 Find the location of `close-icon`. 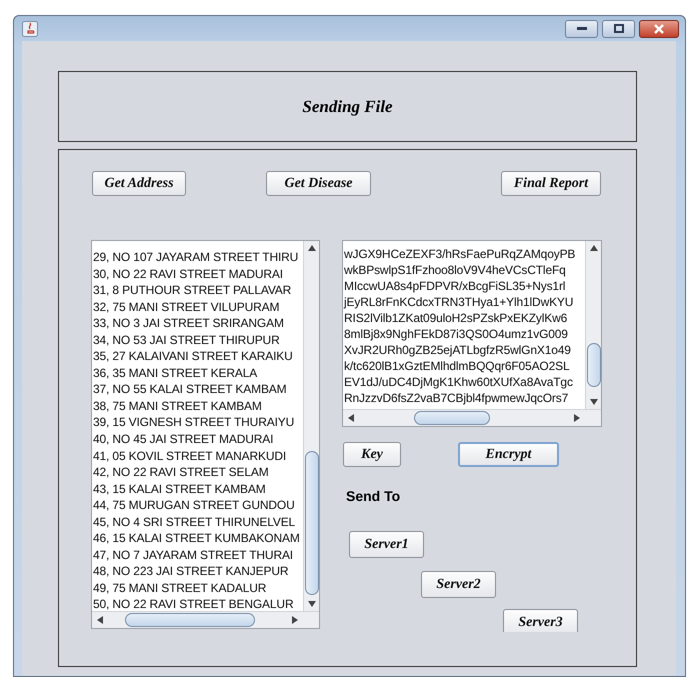

close-icon is located at coordinates (659, 29).